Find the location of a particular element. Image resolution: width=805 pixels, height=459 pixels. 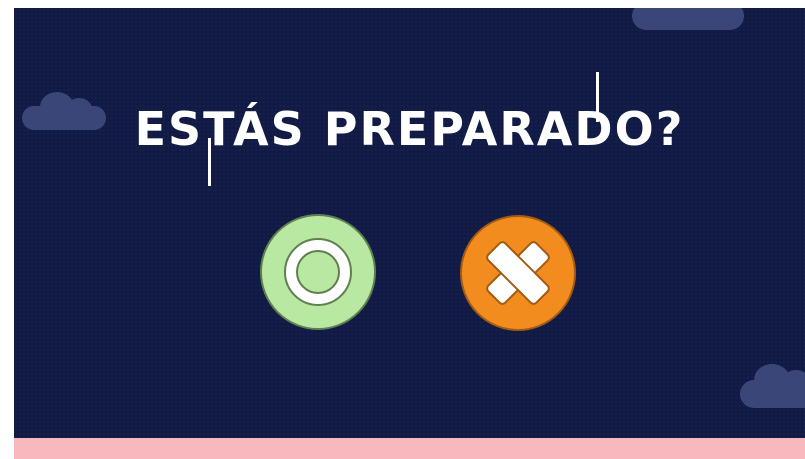

question-title: ESTÁS PREPARADO? is located at coordinates (409, 129).